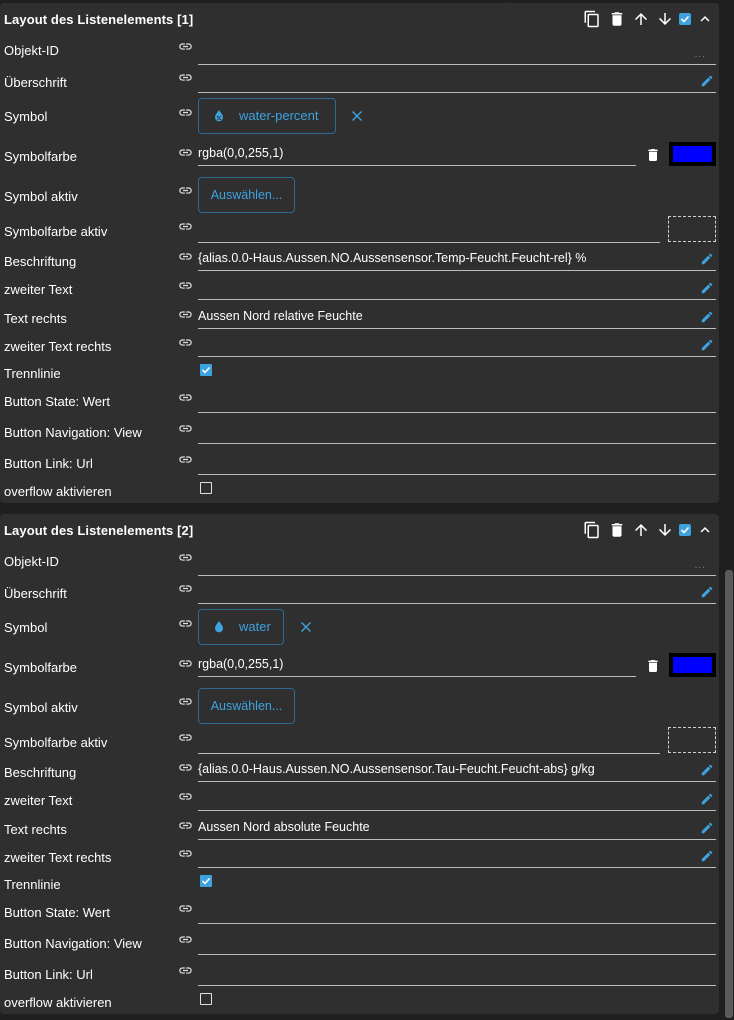  I want to click on symbol-select-button: water, so click(241, 627).